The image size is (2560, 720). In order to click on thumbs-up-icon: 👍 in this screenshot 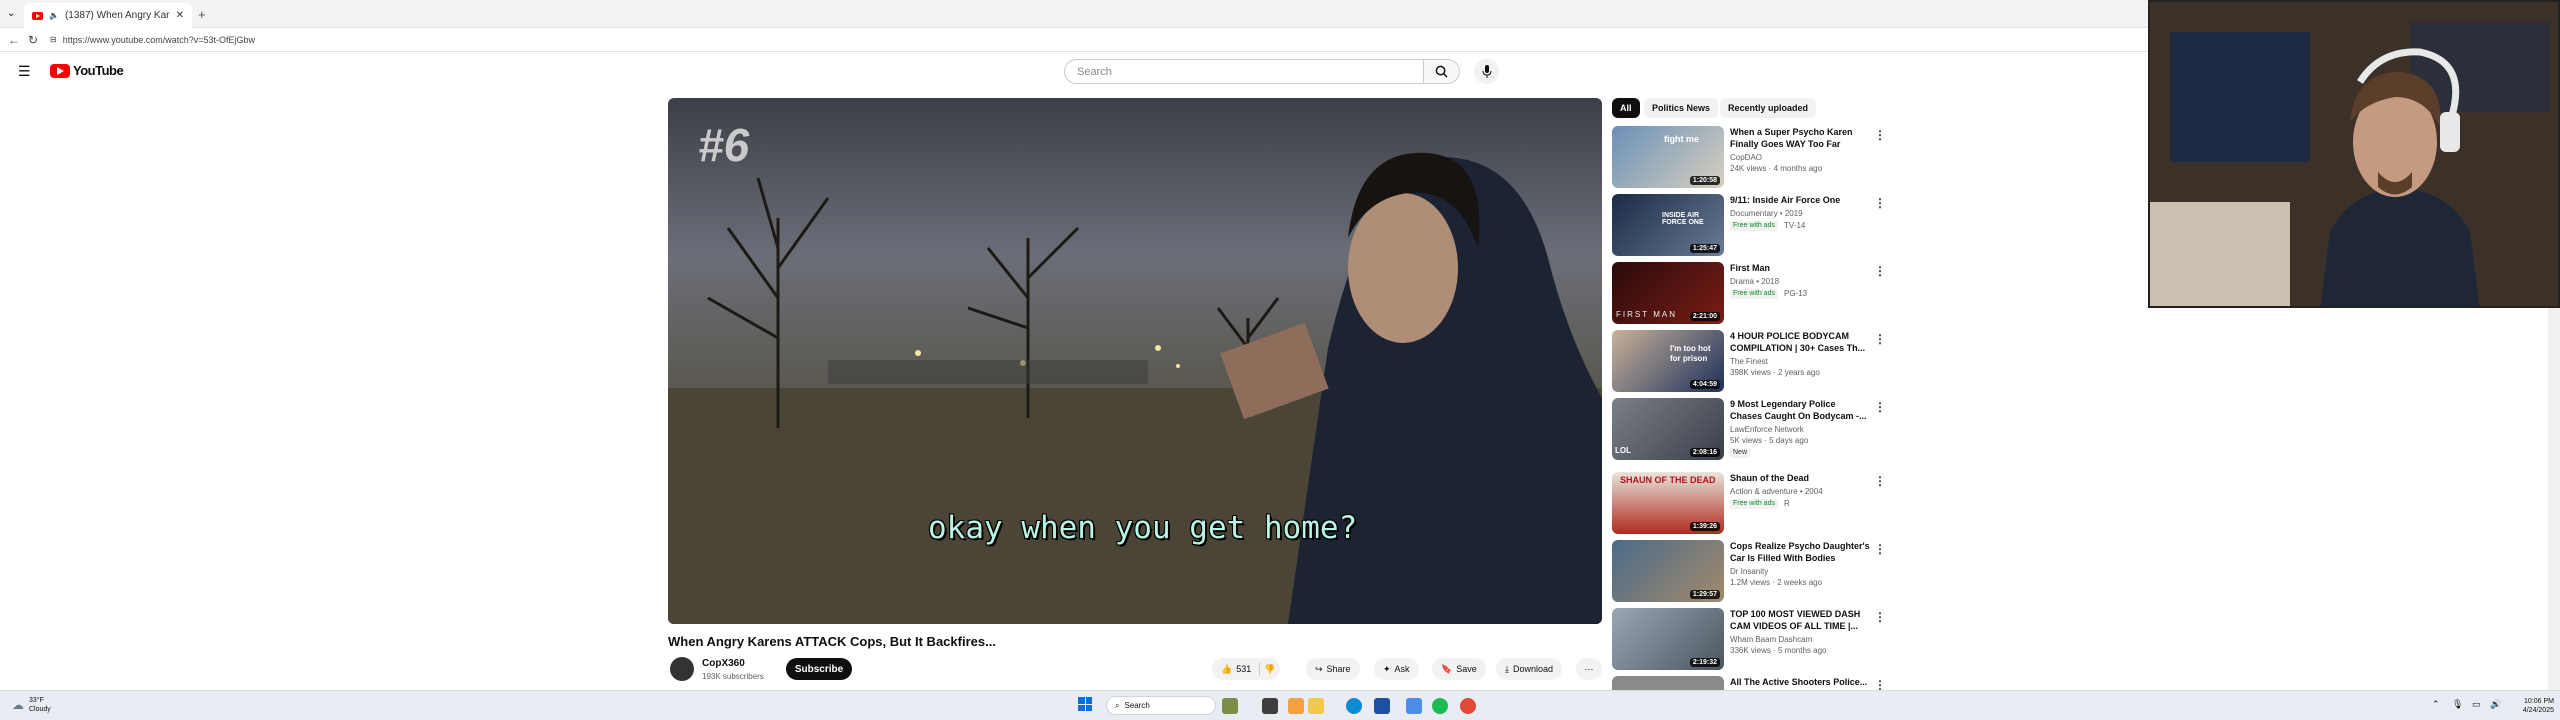, I will do `click(1227, 668)`.